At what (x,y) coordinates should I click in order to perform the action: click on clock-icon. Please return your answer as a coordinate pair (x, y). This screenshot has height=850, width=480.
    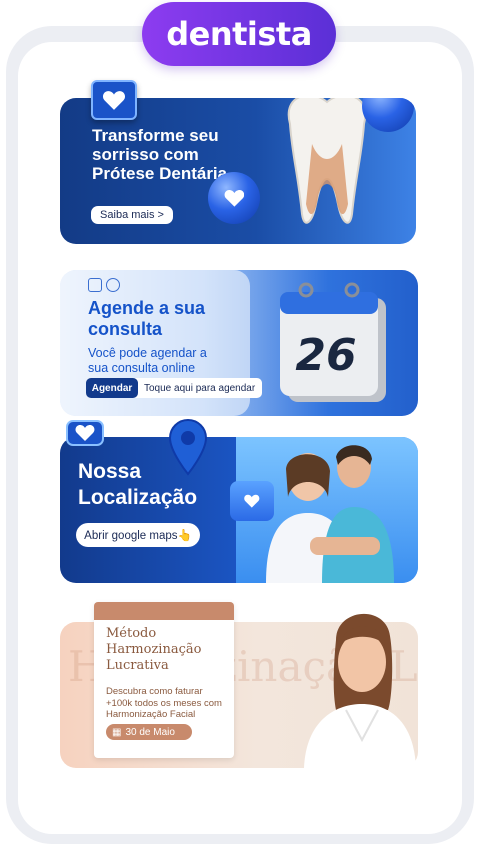
    Looking at the image, I should click on (113, 285).